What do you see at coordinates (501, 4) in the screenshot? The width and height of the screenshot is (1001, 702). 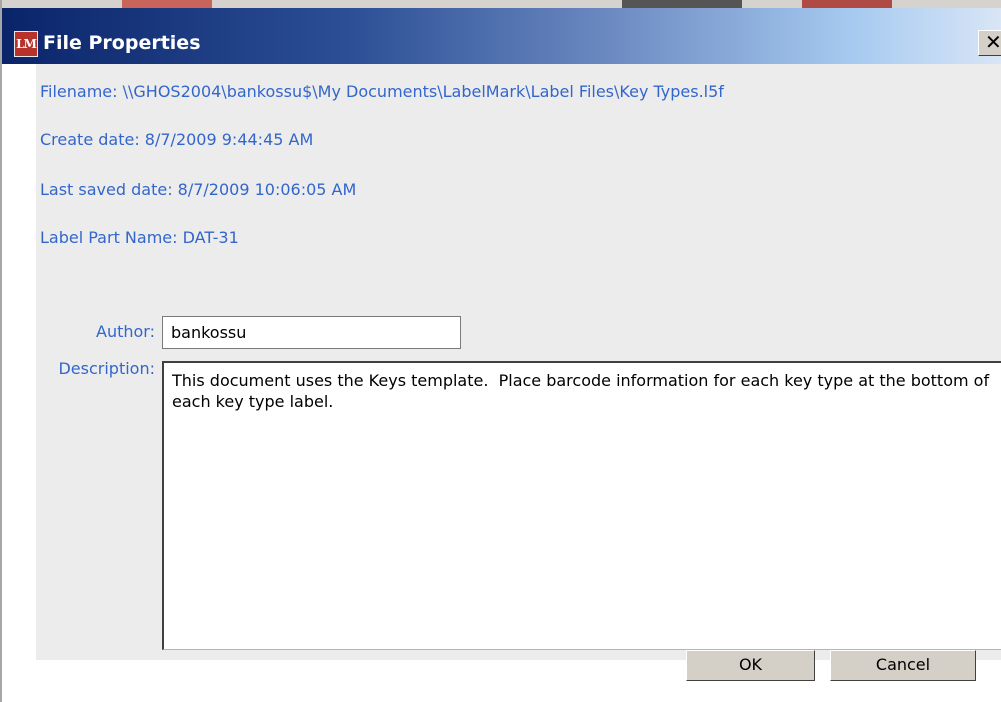 I see `background-window-sliver` at bounding box center [501, 4].